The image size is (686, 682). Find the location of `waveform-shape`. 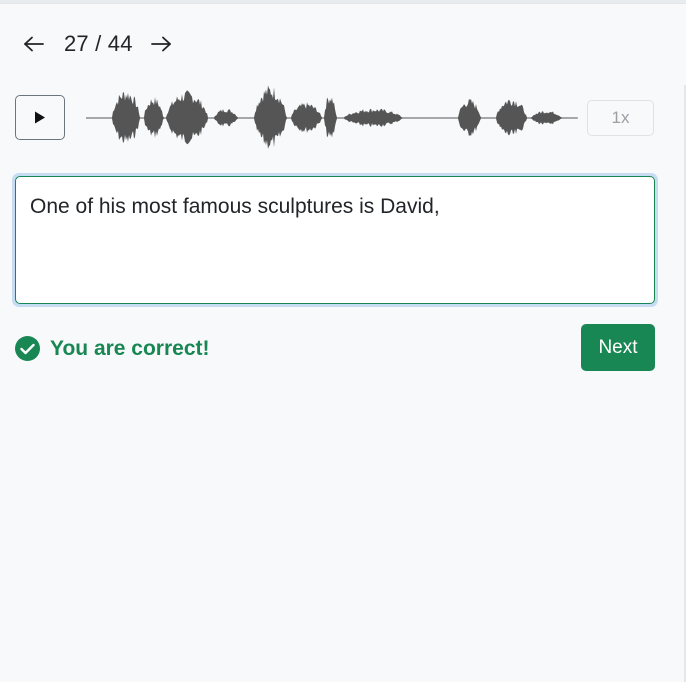

waveform-shape is located at coordinates (331, 117).